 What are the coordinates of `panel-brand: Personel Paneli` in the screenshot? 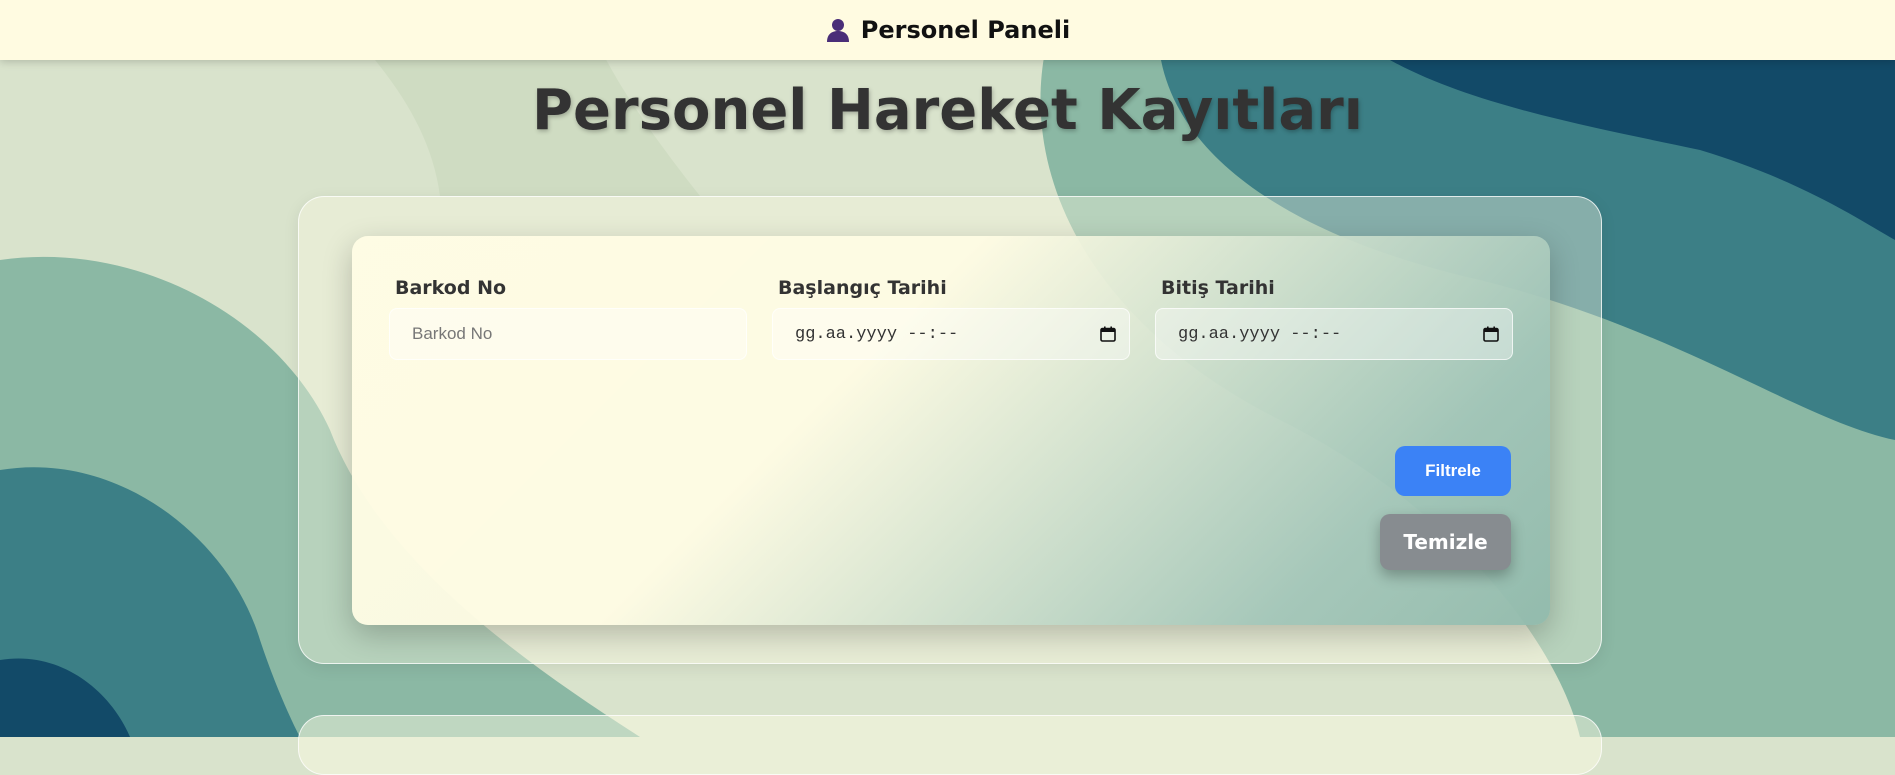 It's located at (947, 30).